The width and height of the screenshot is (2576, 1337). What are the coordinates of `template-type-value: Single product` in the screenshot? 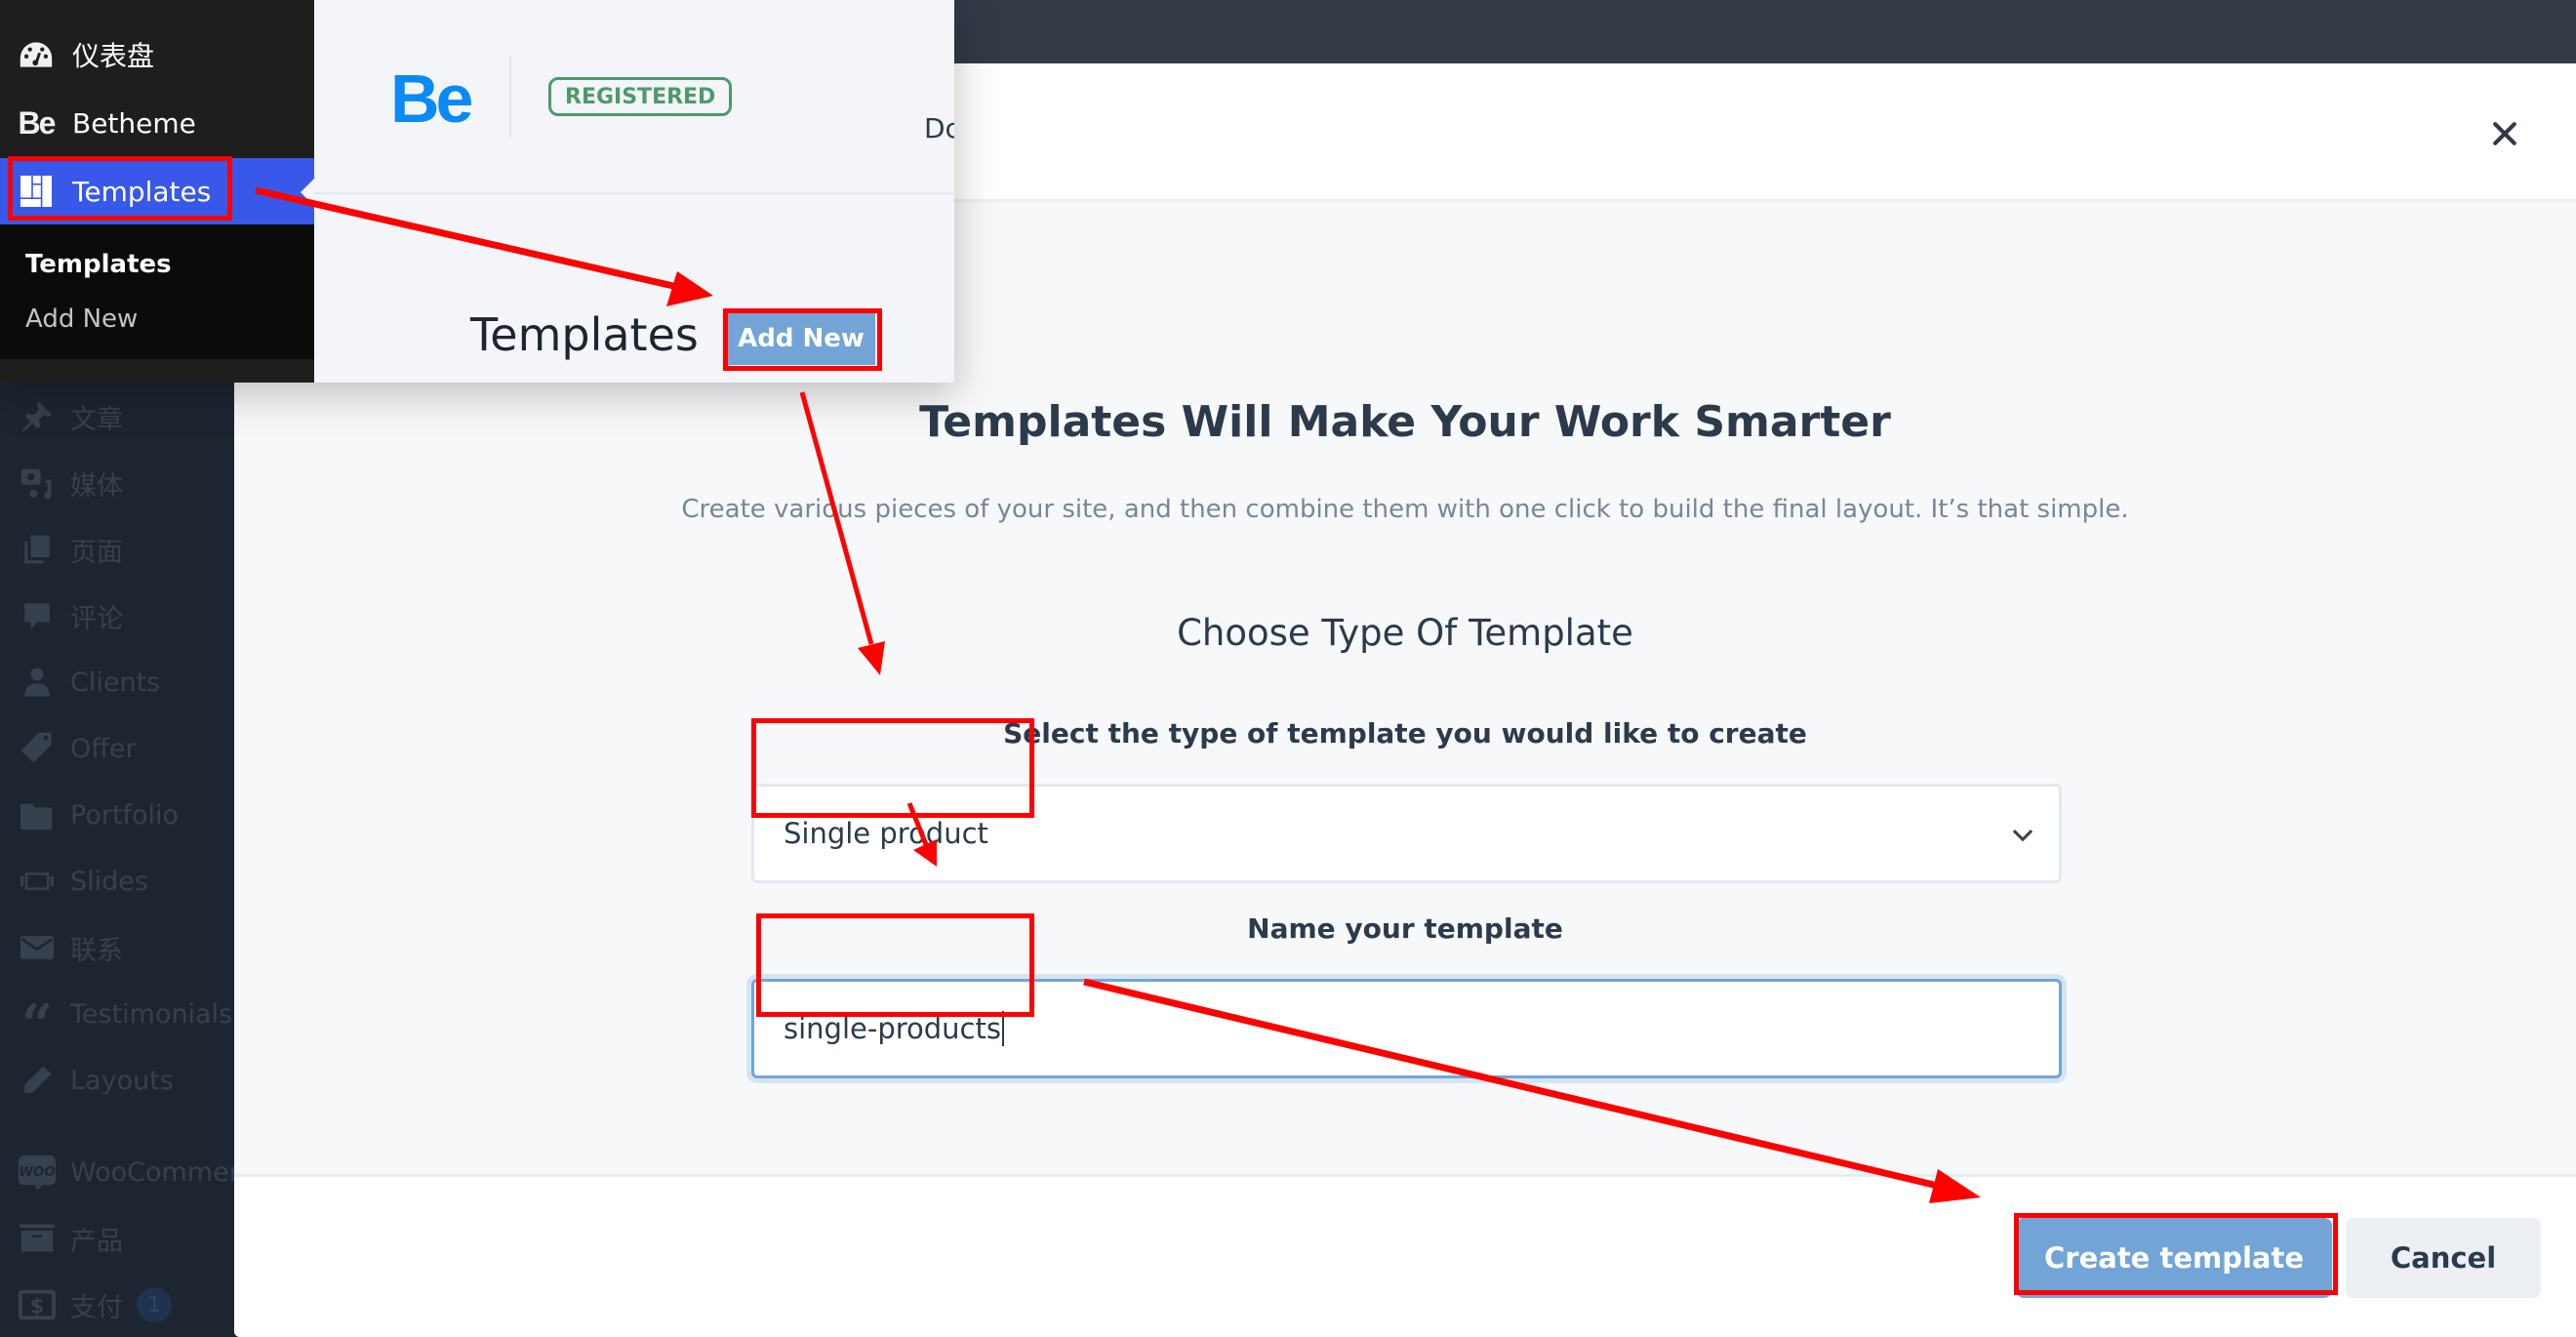 It's located at (886, 834).